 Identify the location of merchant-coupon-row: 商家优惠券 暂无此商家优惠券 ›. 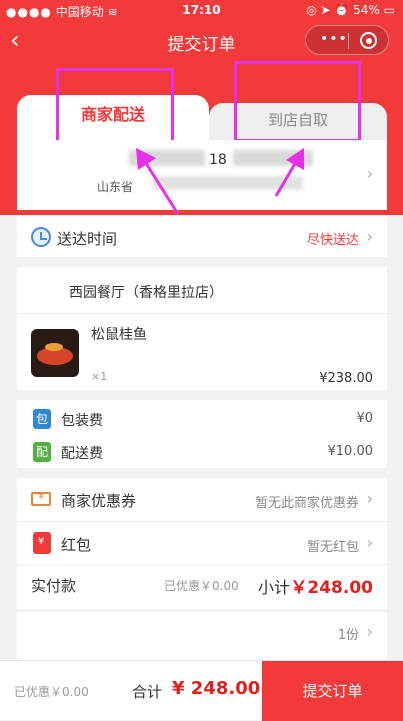
(202, 499).